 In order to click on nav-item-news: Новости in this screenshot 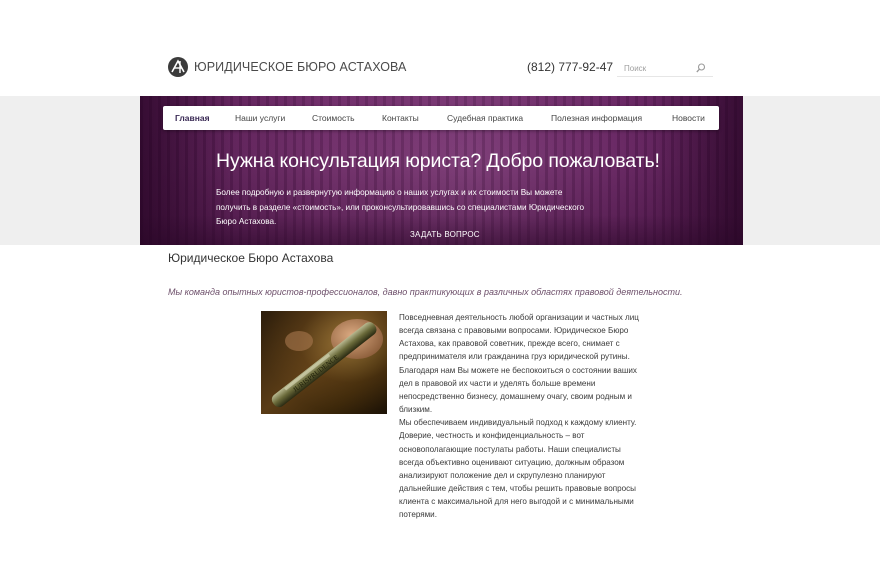, I will do `click(688, 118)`.